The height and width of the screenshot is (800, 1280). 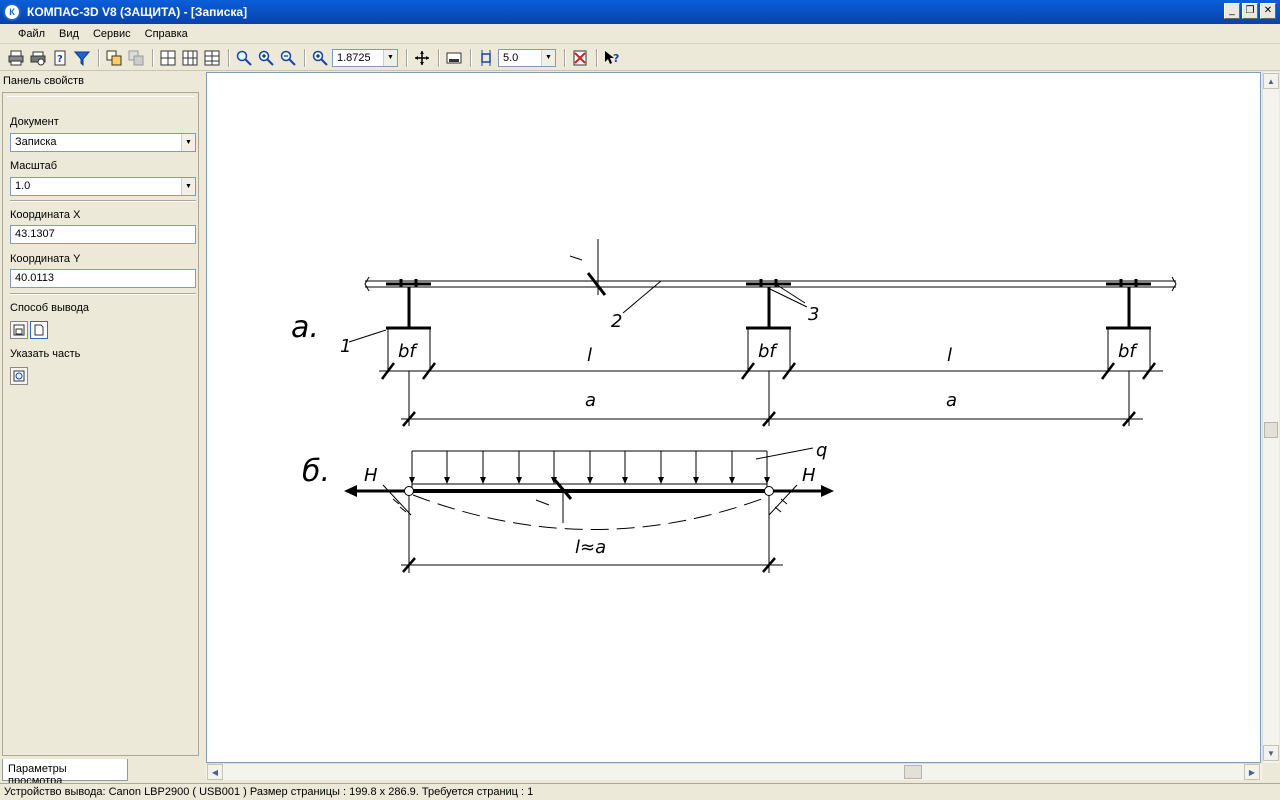 I want to click on label-q: q, so click(x=821, y=450).